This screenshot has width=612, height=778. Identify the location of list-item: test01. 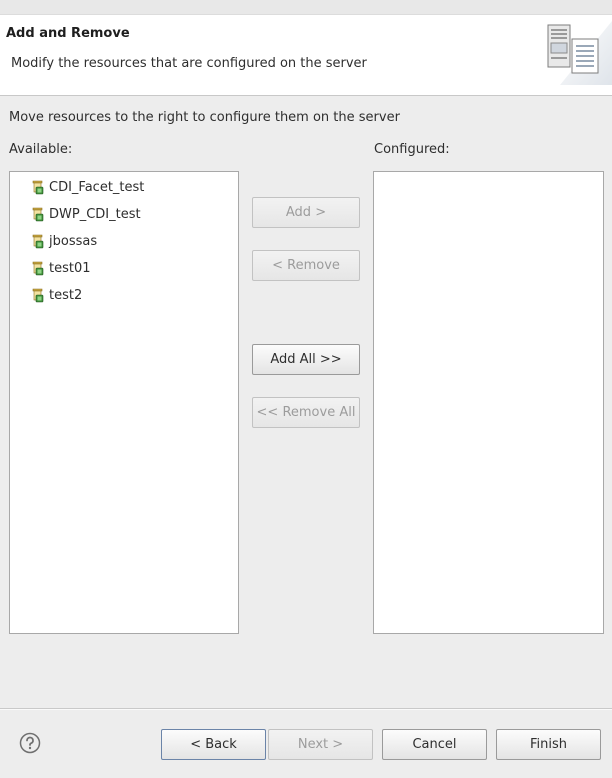
(60, 268).